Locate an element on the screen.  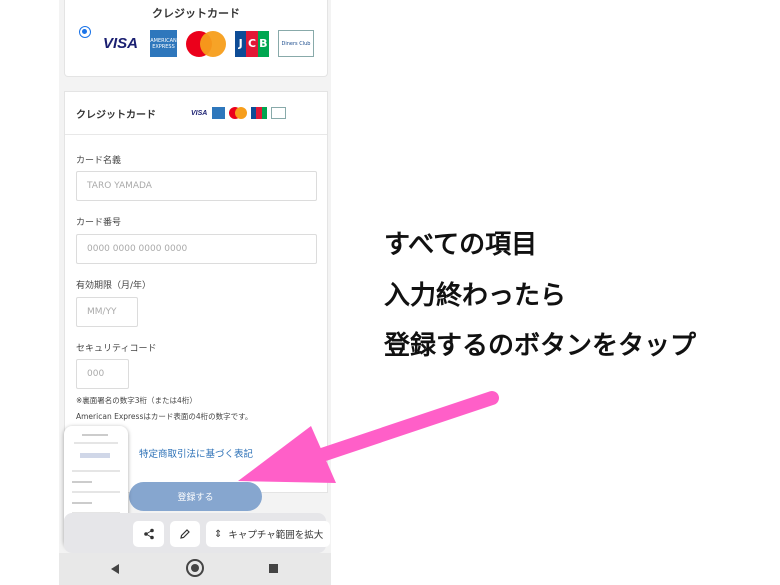
annotation-line-2: 入力終わったら is located at coordinates (475, 296).